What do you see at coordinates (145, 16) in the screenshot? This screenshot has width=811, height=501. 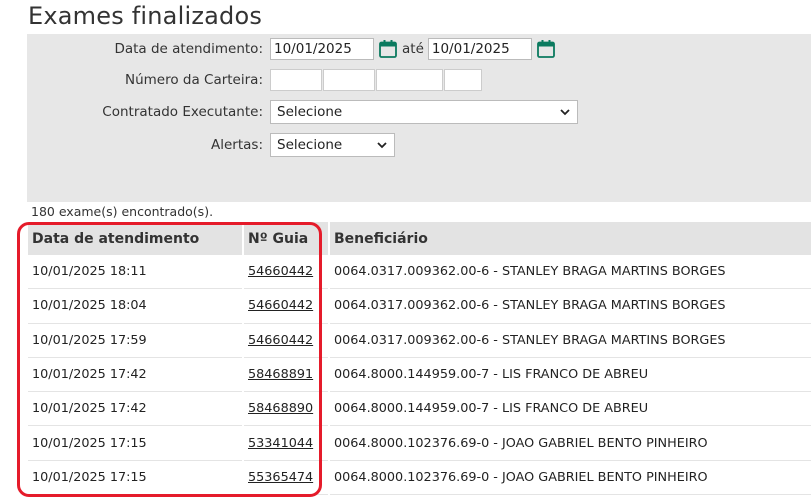 I see `page-title: Exames finalizados` at bounding box center [145, 16].